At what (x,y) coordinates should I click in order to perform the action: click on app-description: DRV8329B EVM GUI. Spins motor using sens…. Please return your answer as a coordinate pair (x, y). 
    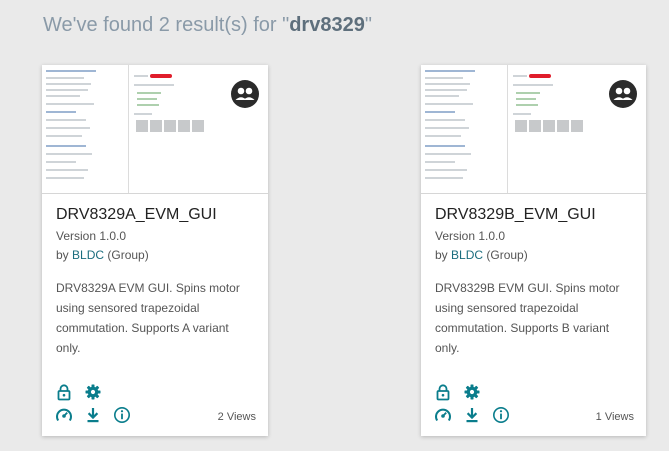
    Looking at the image, I should click on (527, 318).